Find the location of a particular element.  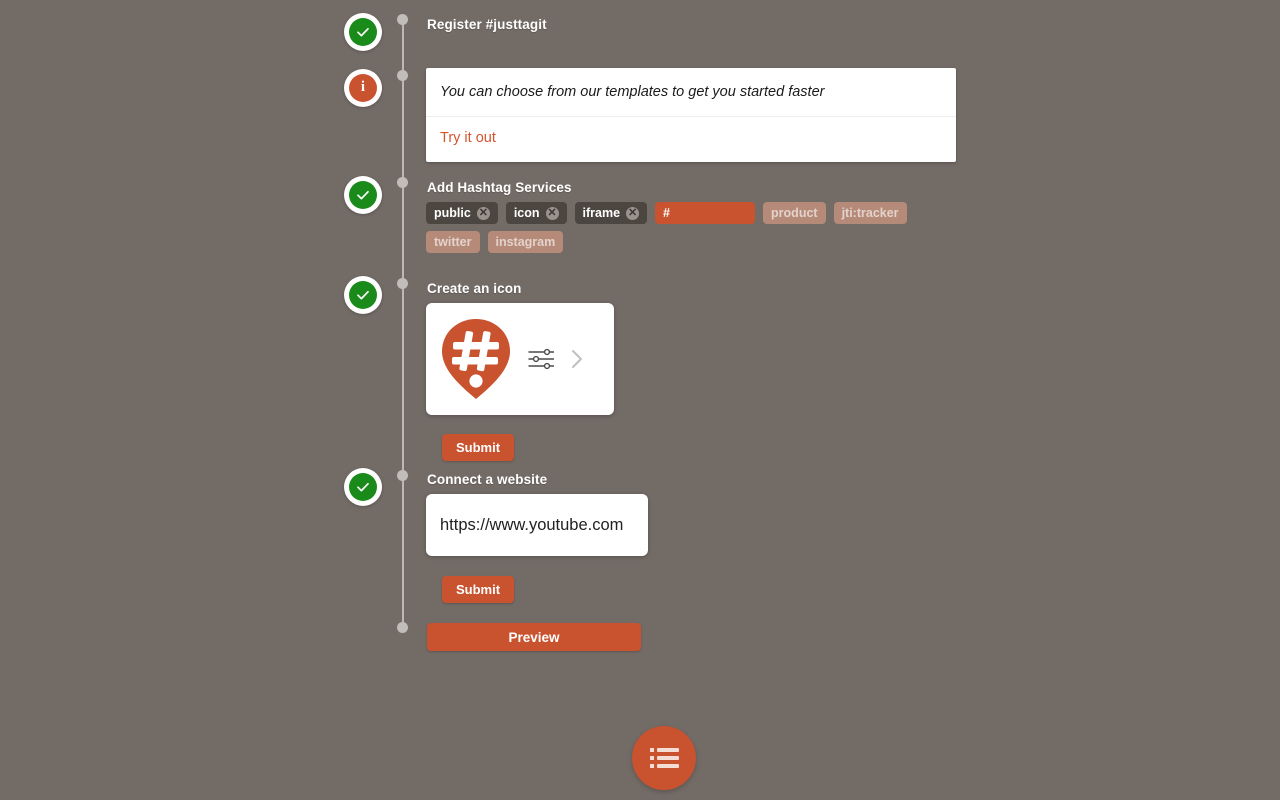

step-marker-templates: i is located at coordinates (363, 88).